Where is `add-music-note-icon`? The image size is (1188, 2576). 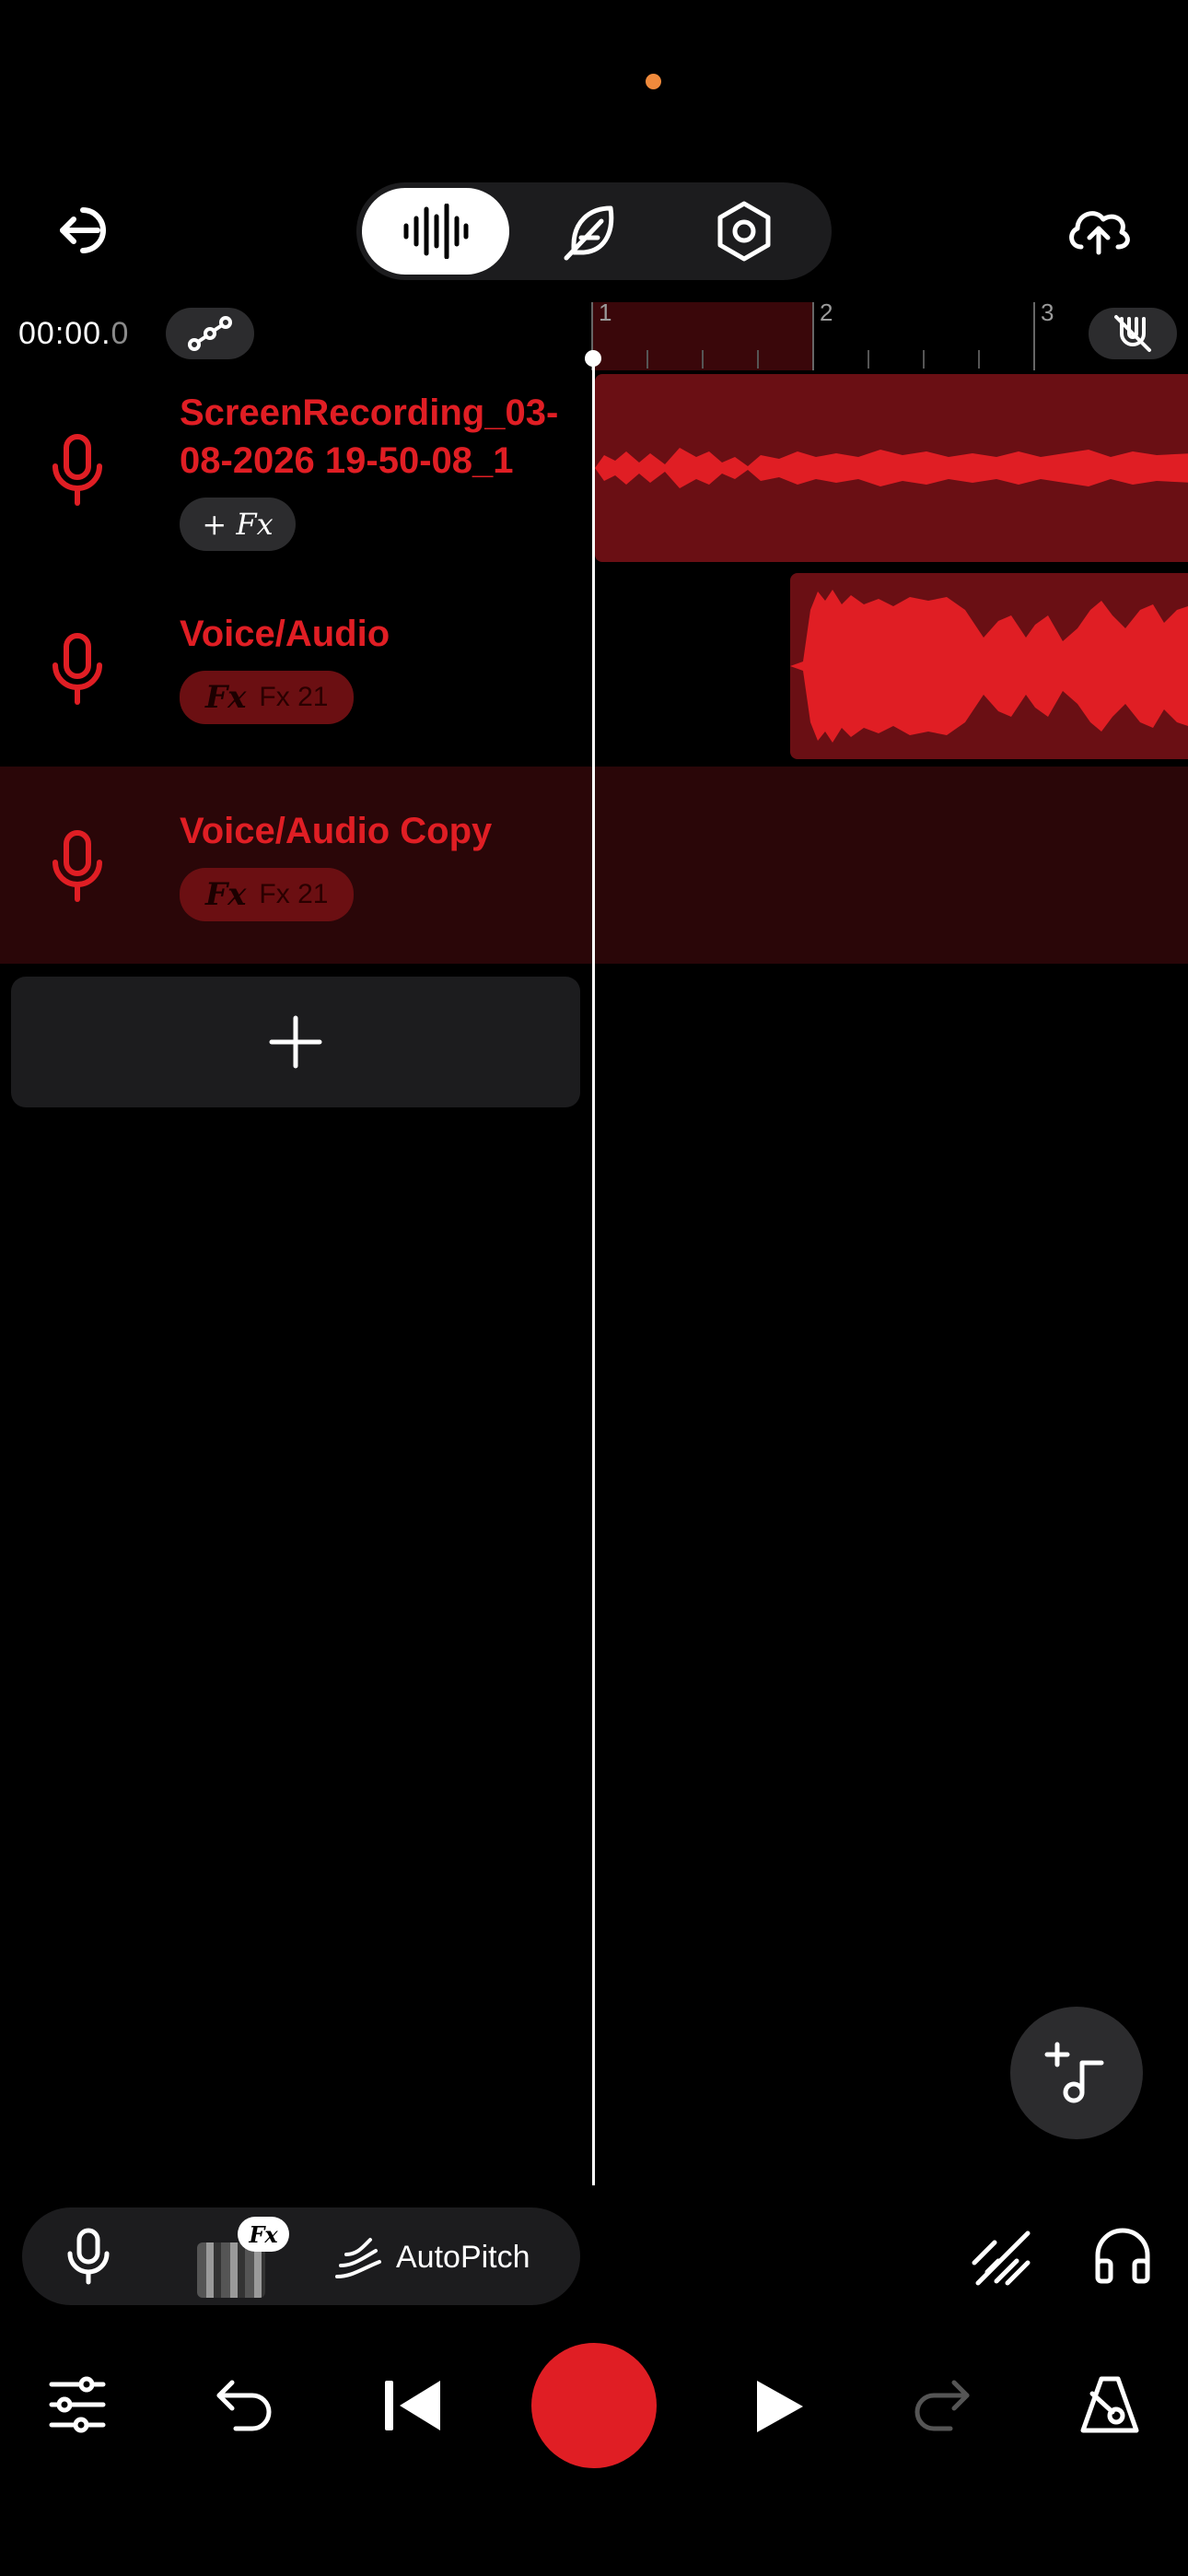
add-music-note-icon is located at coordinates (1076, 2073).